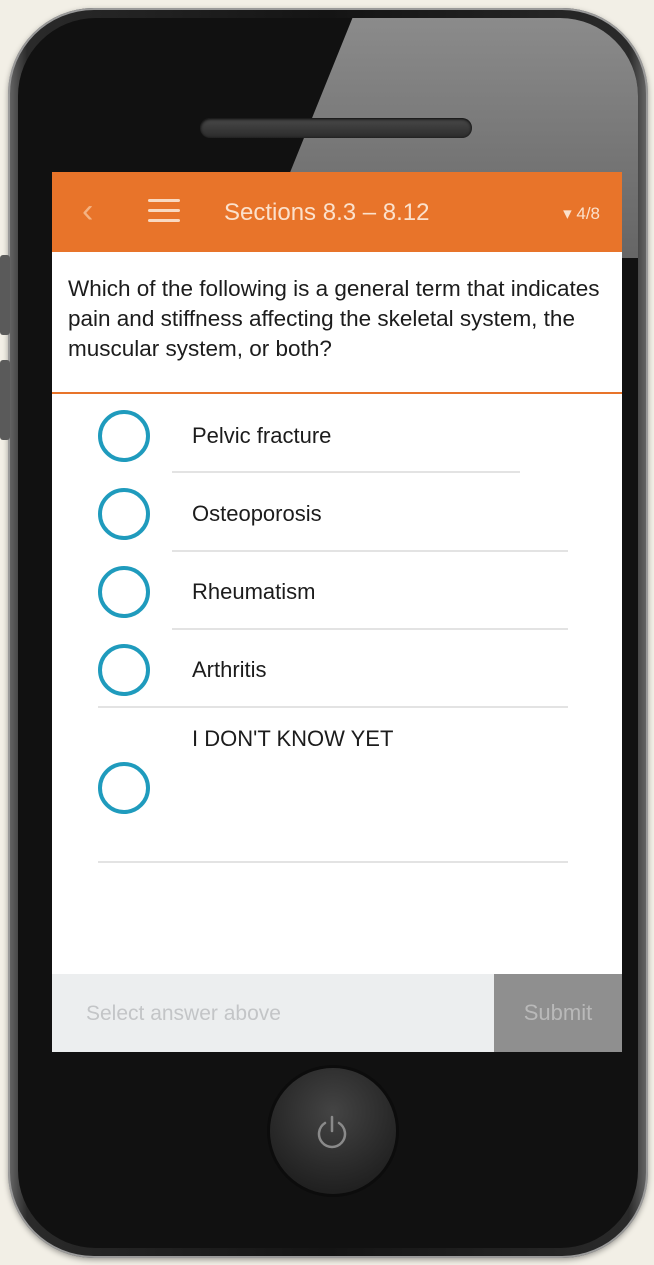 This screenshot has width=654, height=1265. Describe the element at coordinates (229, 669) in the screenshot. I see `option-label: Arthritis` at that location.